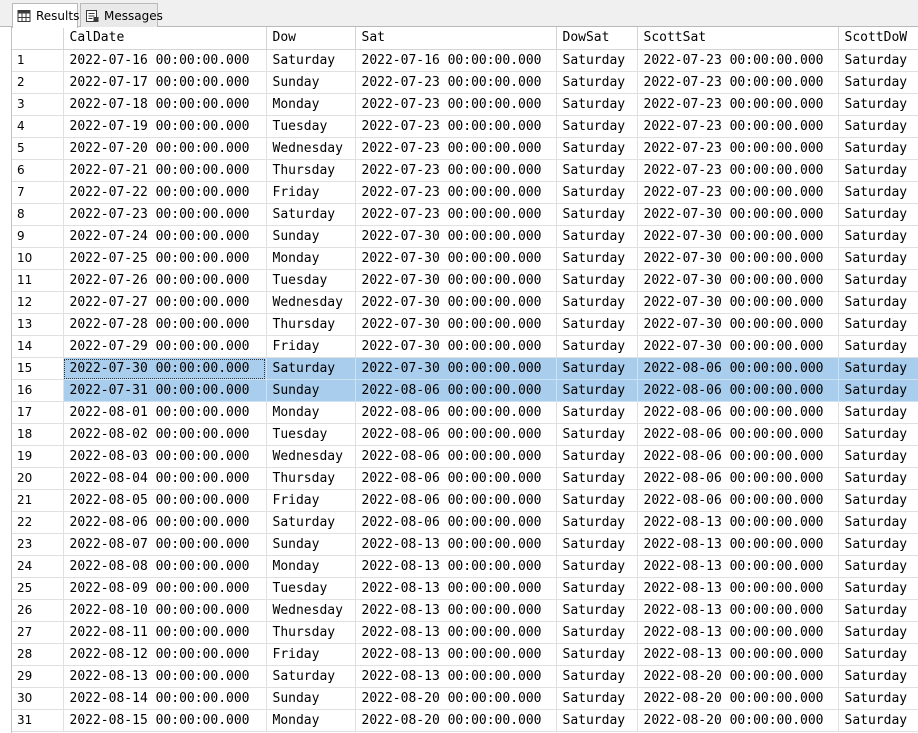  I want to click on cell-caldate: 2022-07-22 00:00:00.000, so click(165, 192).